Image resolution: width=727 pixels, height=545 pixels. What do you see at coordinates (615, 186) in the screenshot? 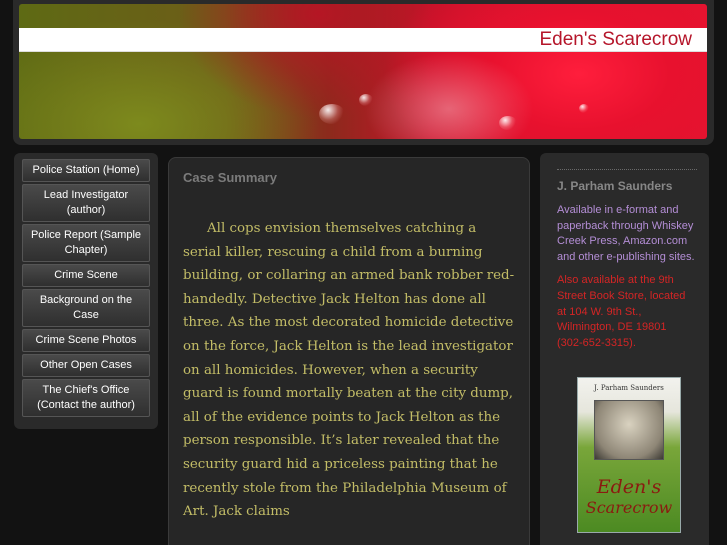
I see `author-name: J. Parham Saunders` at bounding box center [615, 186].